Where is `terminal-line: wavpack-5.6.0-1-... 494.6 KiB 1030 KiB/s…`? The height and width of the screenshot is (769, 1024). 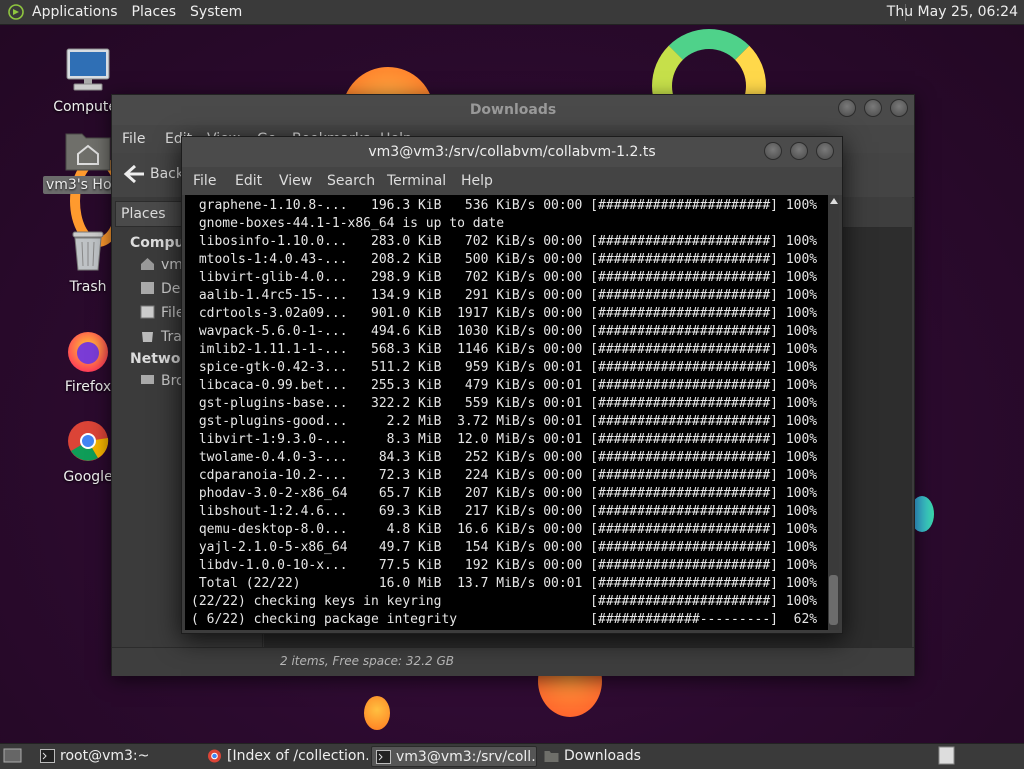
terminal-line: wavpack-5.6.0-1-... 494.6 KiB 1030 KiB/s… is located at coordinates (504, 331).